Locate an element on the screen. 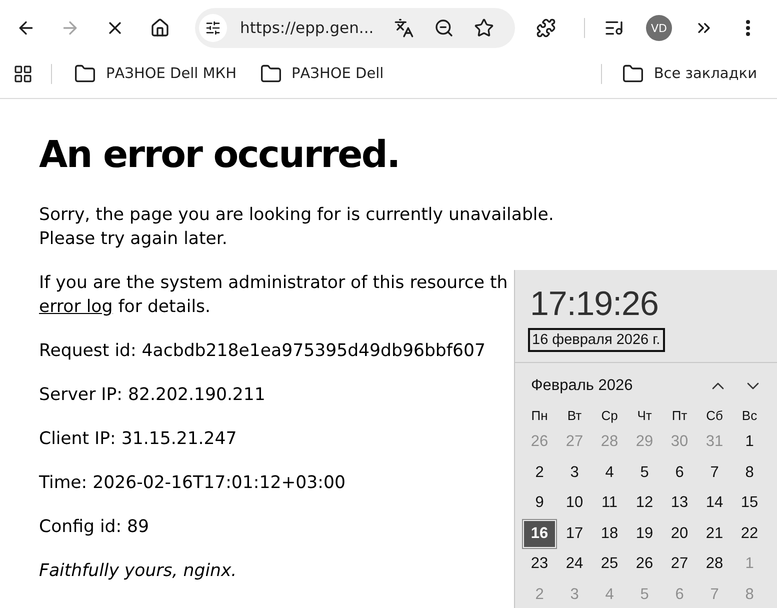 The height and width of the screenshot is (608, 777). info-line: Time: 2026-02-16T17:01:12+03:00 is located at coordinates (192, 483).